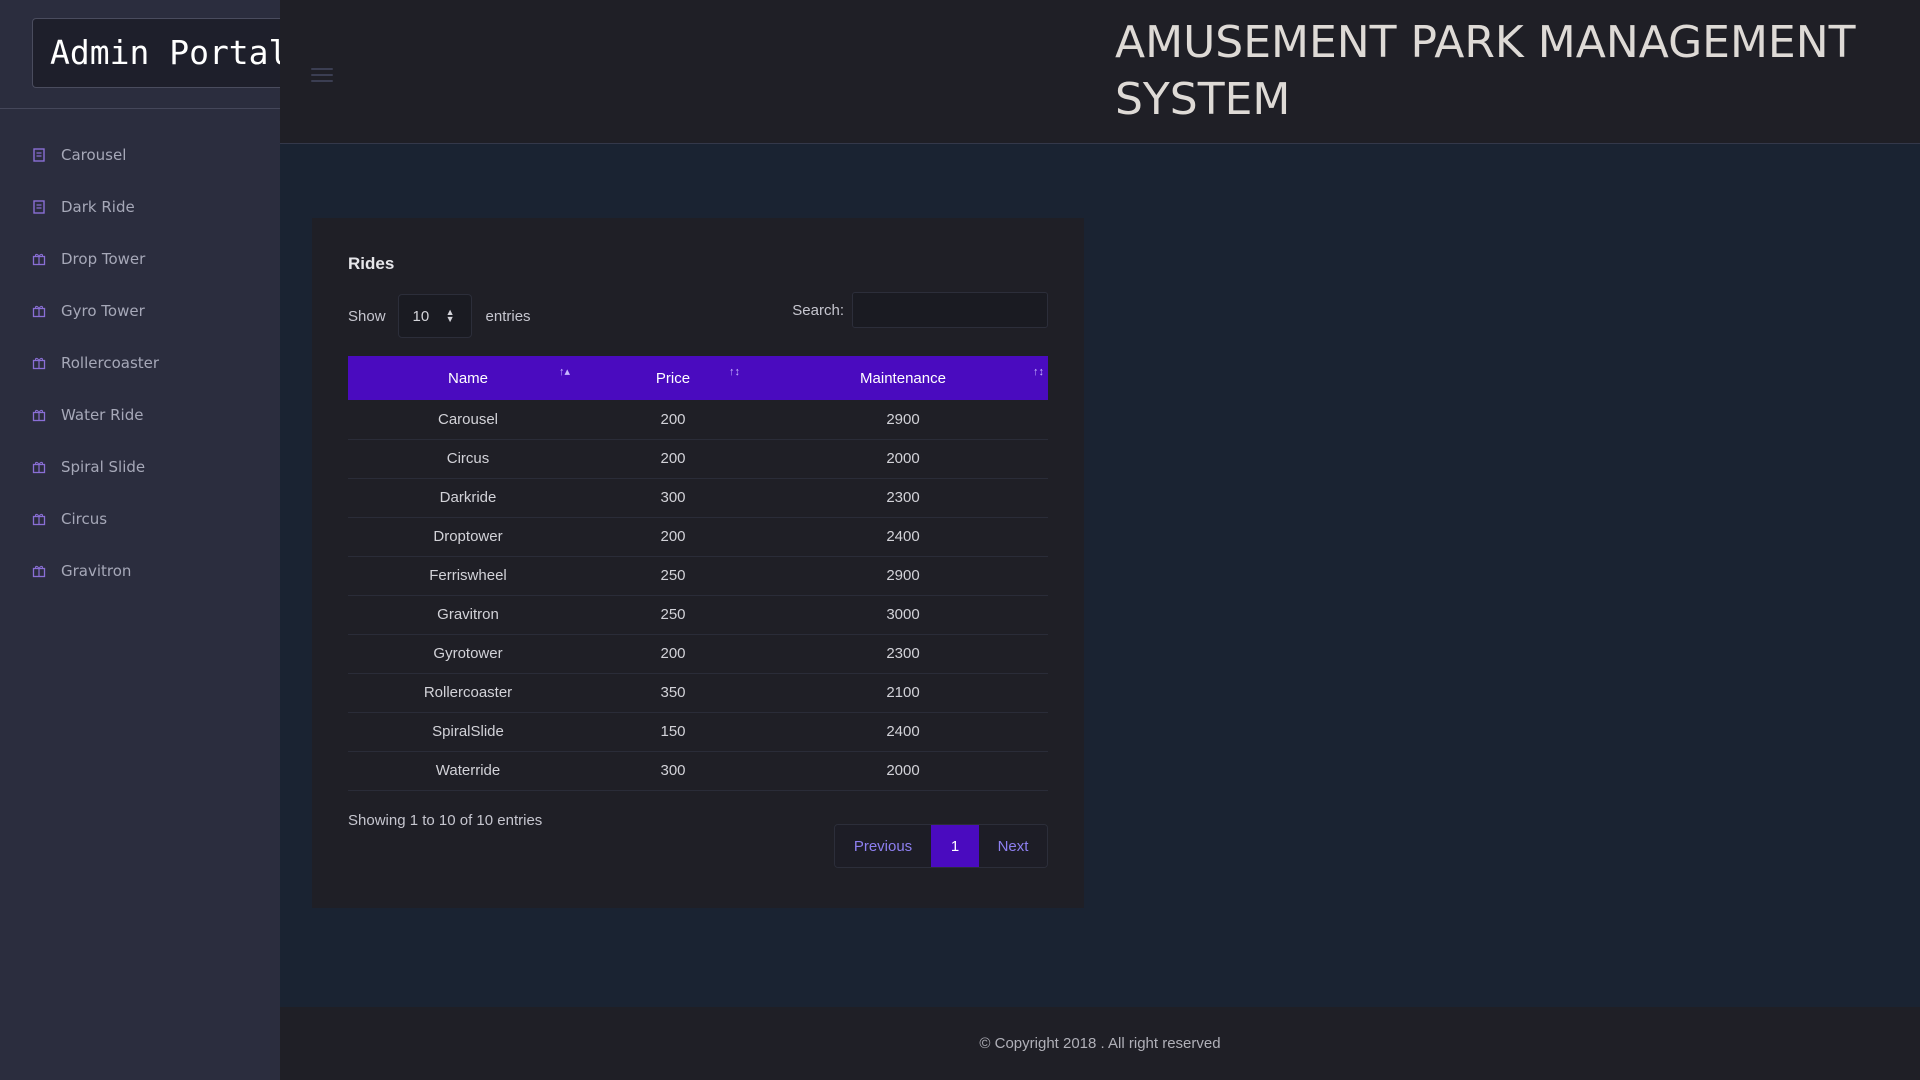 This screenshot has height=1080, width=1920. What do you see at coordinates (468, 576) in the screenshot?
I see `cell-name: Ferriswheel` at bounding box center [468, 576].